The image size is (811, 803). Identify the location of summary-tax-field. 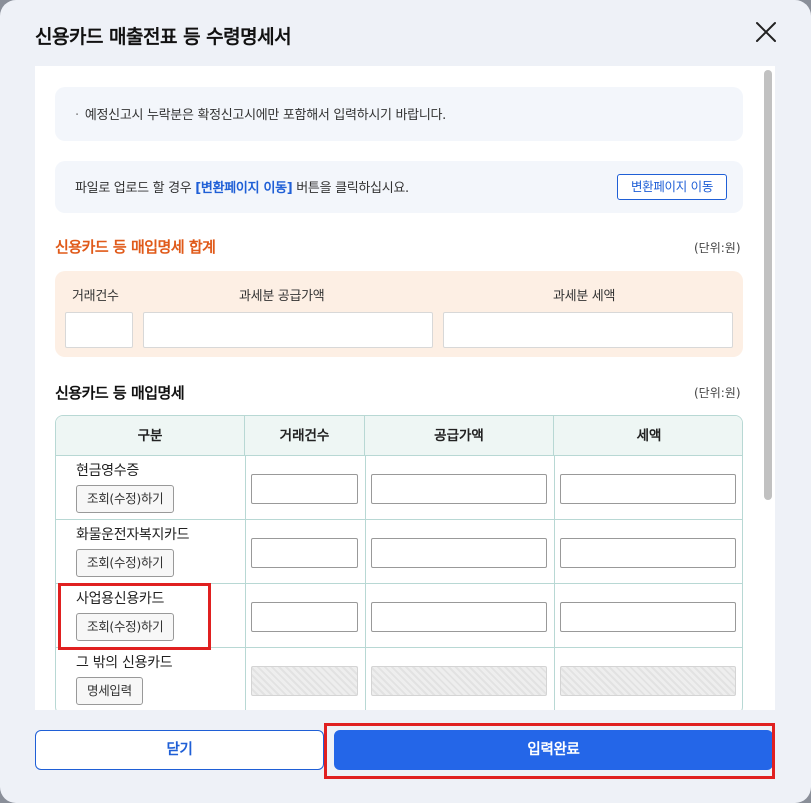
(588, 330).